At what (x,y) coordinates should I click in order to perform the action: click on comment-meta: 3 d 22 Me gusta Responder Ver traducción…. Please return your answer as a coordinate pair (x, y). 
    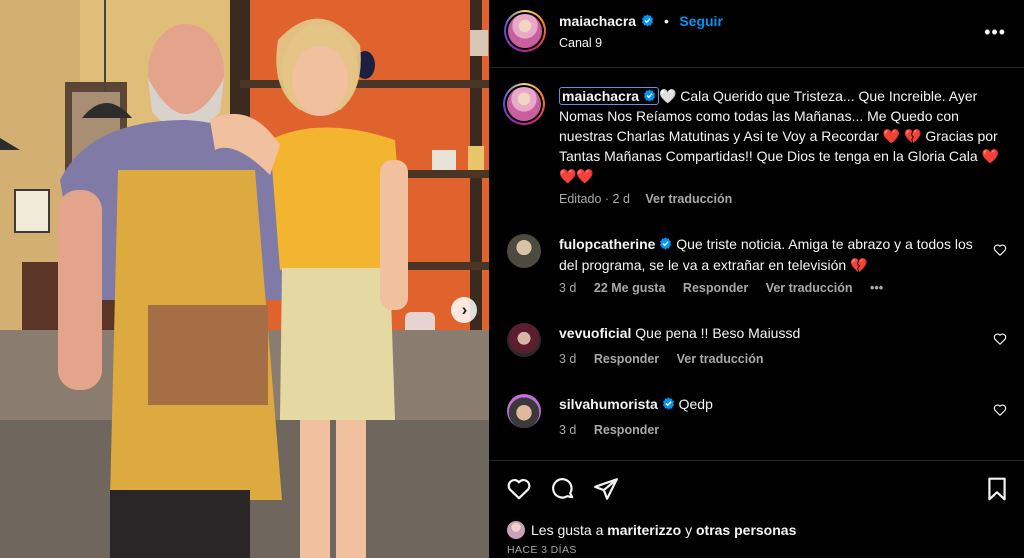
    Looking at the image, I should click on (728, 288).